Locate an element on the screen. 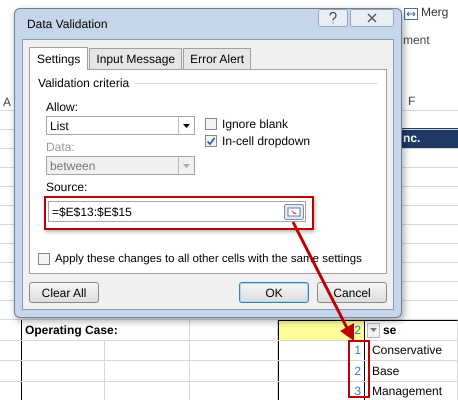  merge-button: Merg is located at coordinates (434, 12).